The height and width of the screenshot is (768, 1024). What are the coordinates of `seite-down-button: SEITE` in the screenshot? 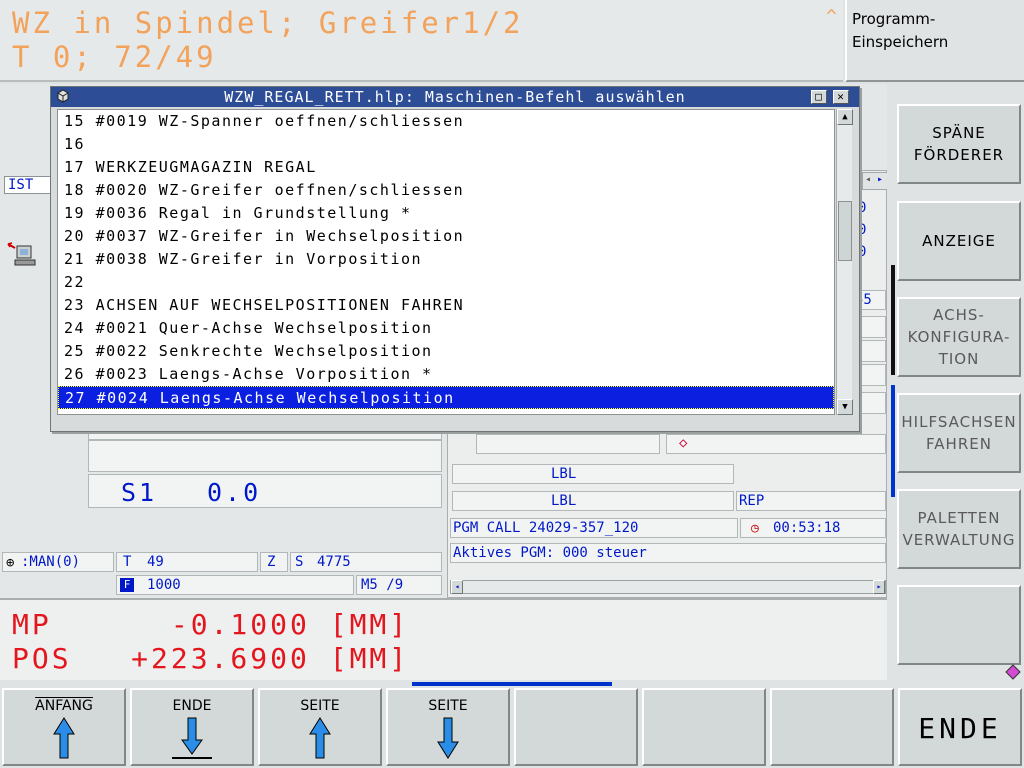 It's located at (448, 727).